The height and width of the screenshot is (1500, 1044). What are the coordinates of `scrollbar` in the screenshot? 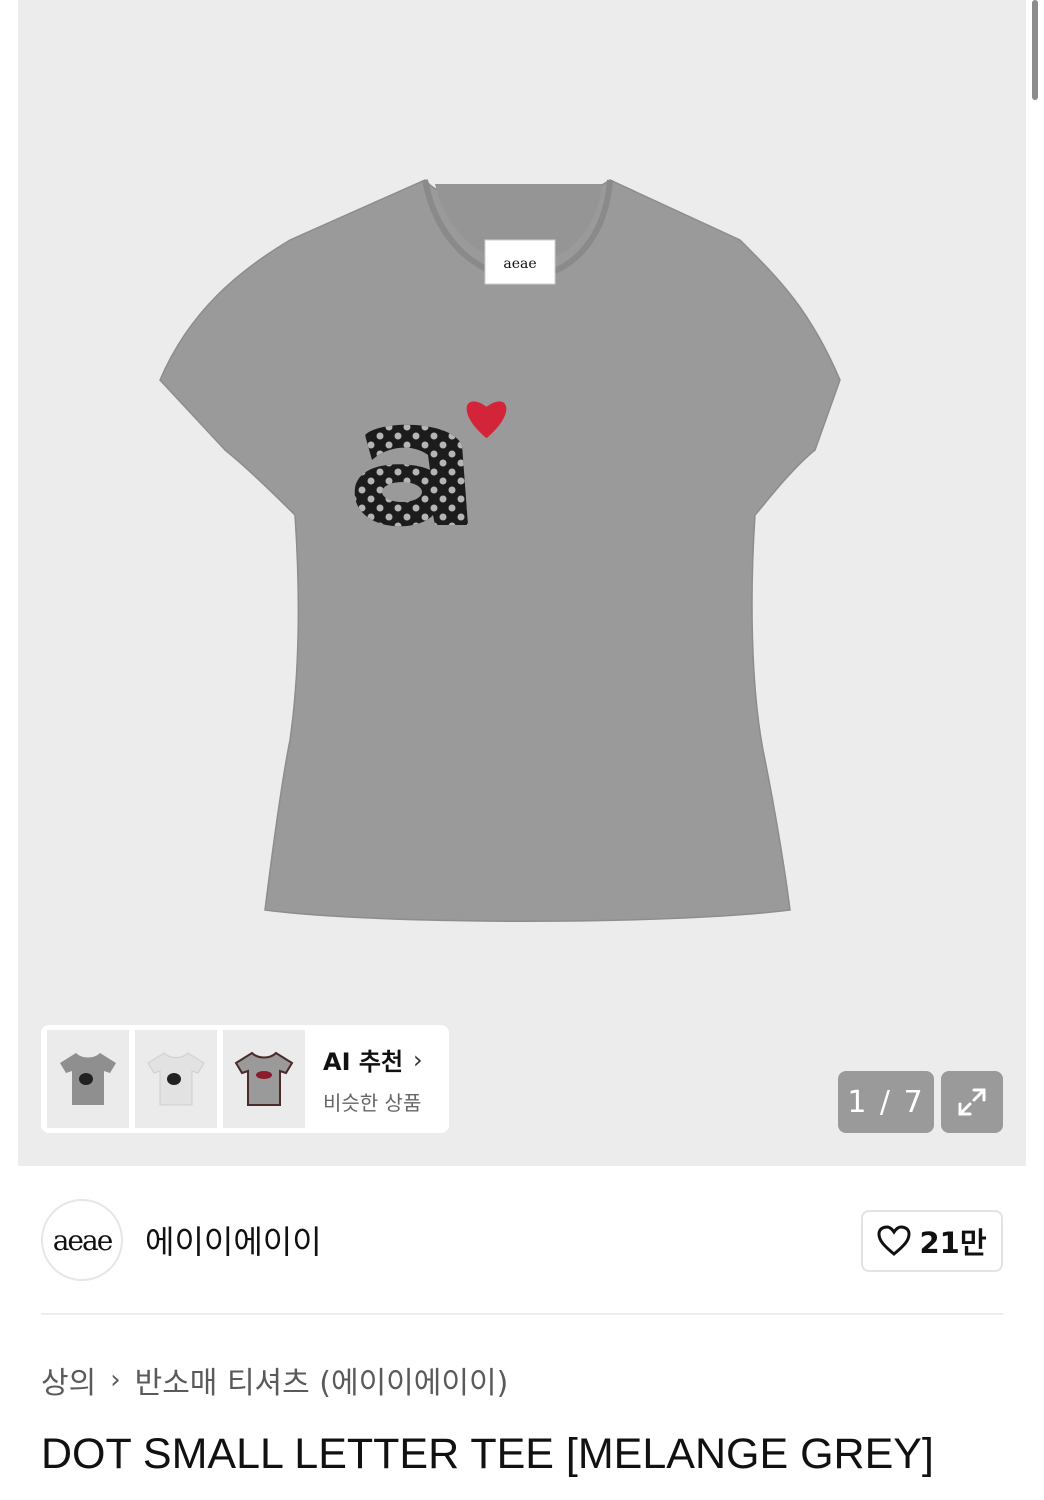 It's located at (1035, 50).